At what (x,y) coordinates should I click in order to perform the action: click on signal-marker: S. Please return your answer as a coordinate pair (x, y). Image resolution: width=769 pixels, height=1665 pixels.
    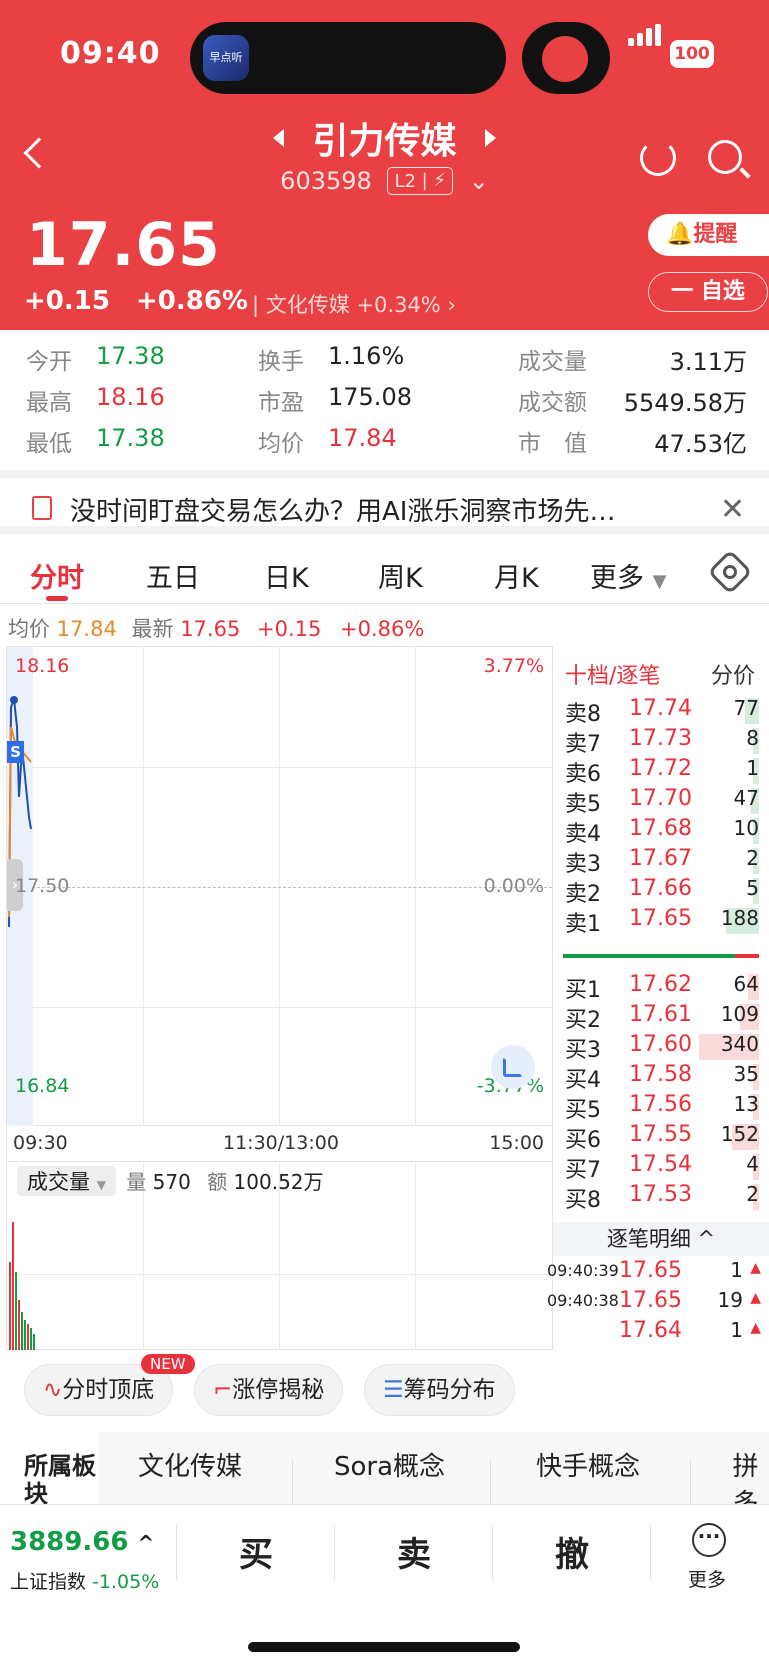
    Looking at the image, I should click on (15, 752).